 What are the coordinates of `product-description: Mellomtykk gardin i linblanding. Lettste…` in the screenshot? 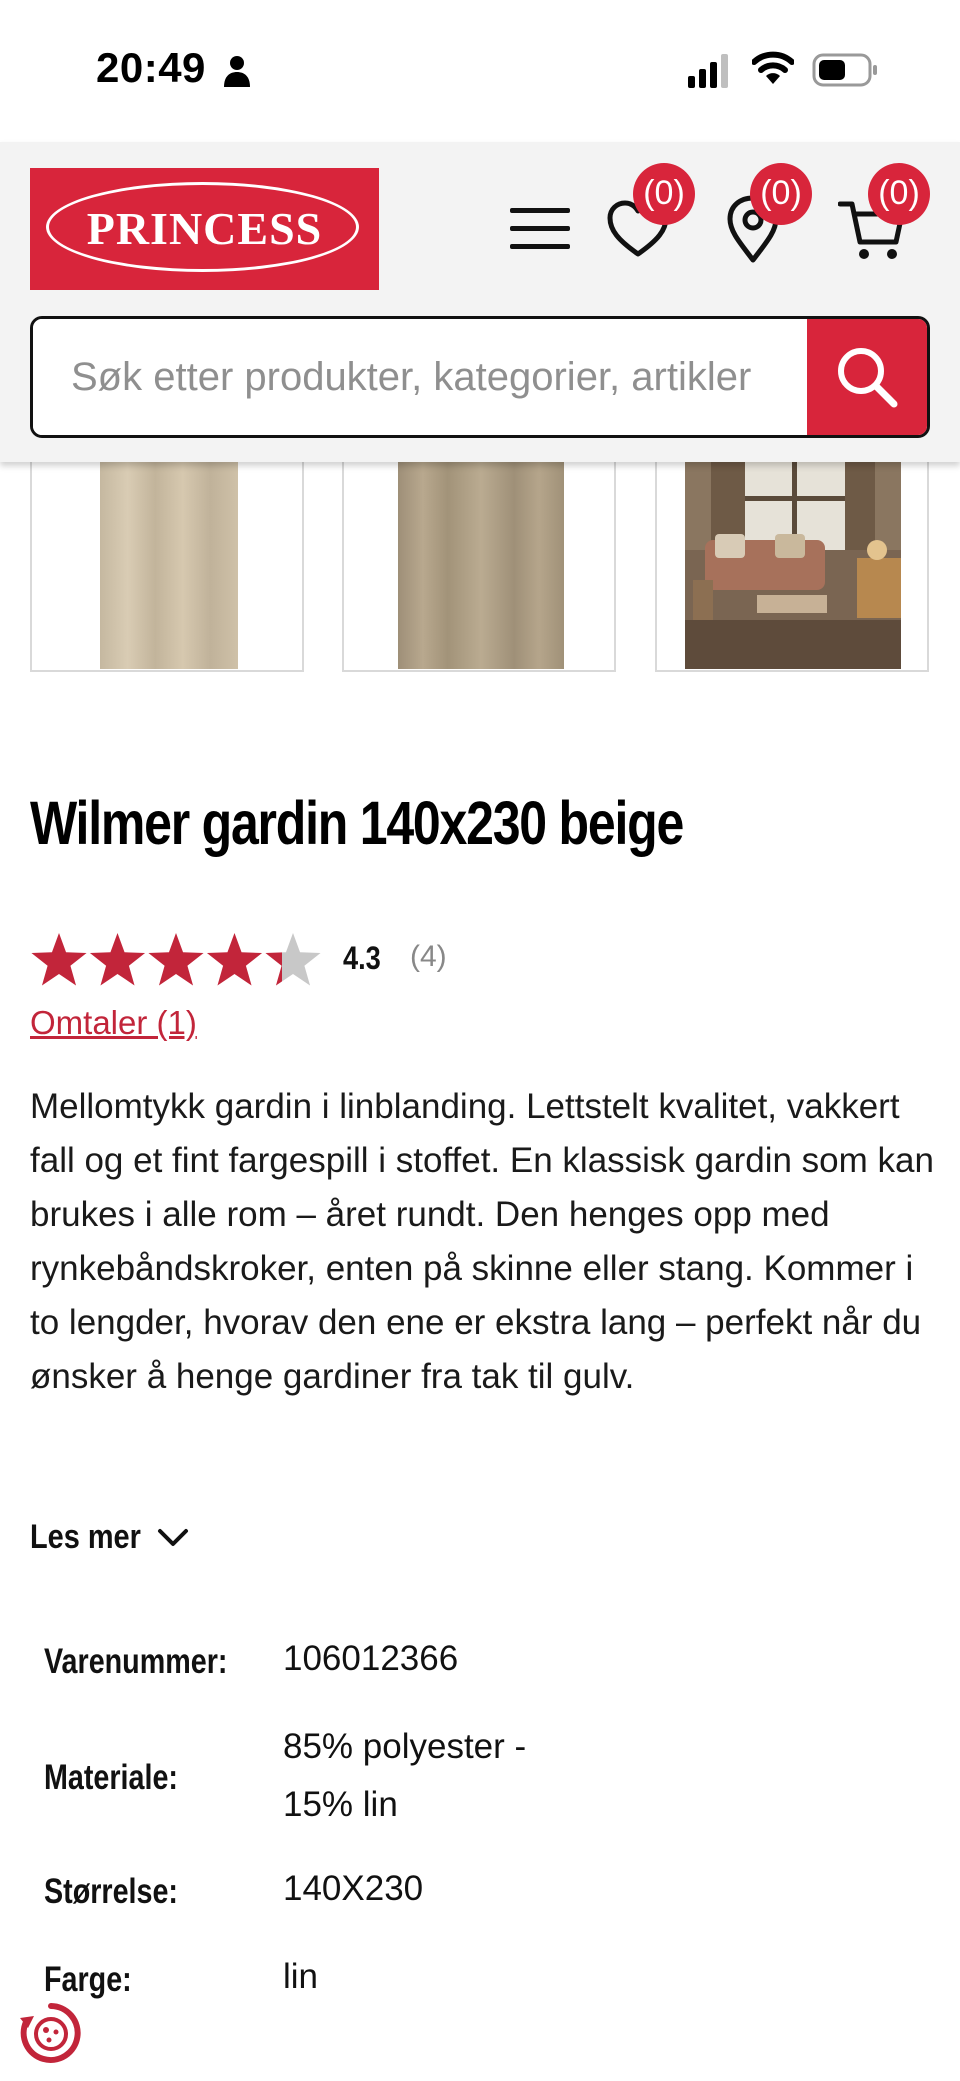 It's located at (482, 1241).